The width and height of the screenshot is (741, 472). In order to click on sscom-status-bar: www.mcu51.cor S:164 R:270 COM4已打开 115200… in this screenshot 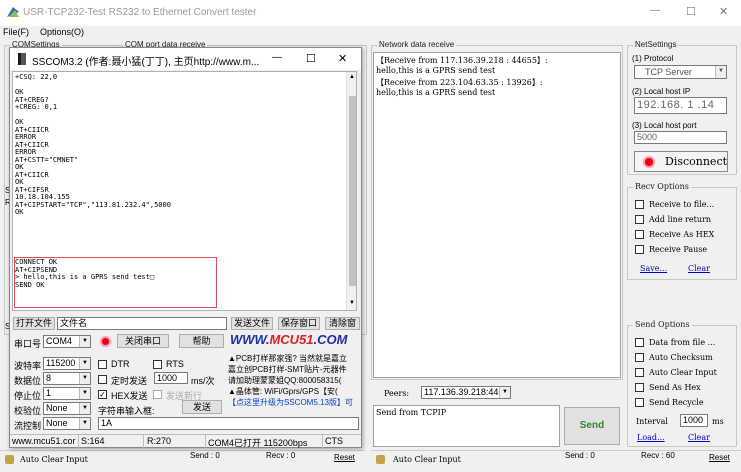, I will do `click(185, 441)`.